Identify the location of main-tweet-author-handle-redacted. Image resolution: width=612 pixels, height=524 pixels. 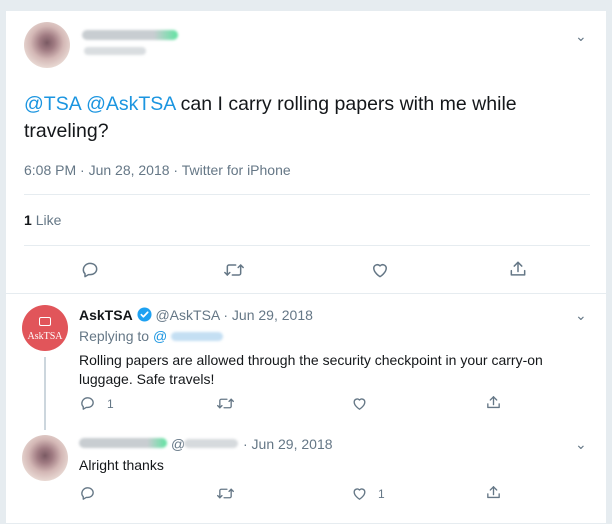
(115, 51).